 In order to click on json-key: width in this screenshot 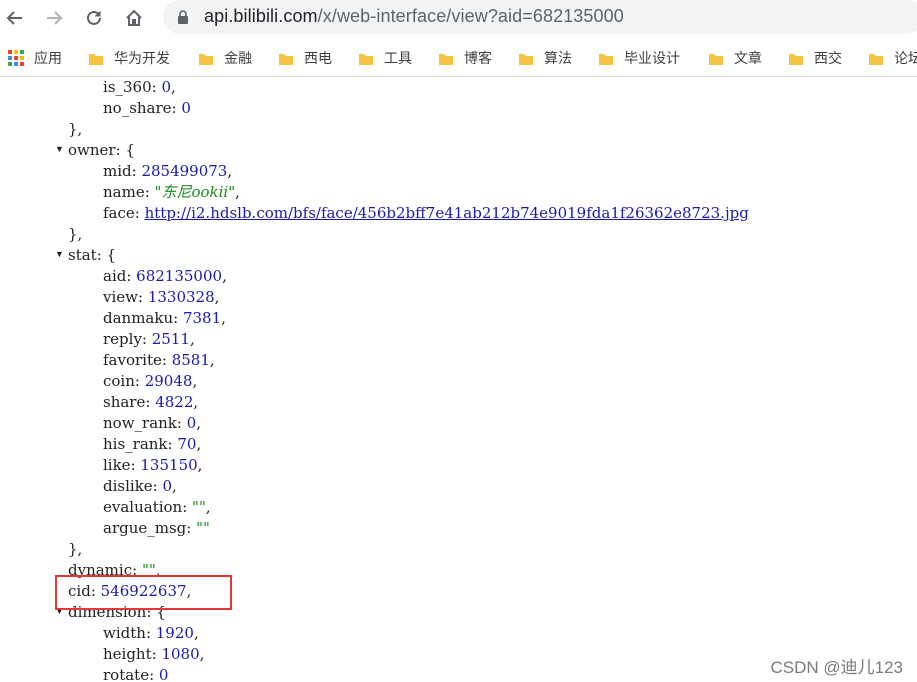, I will do `click(124, 633)`.